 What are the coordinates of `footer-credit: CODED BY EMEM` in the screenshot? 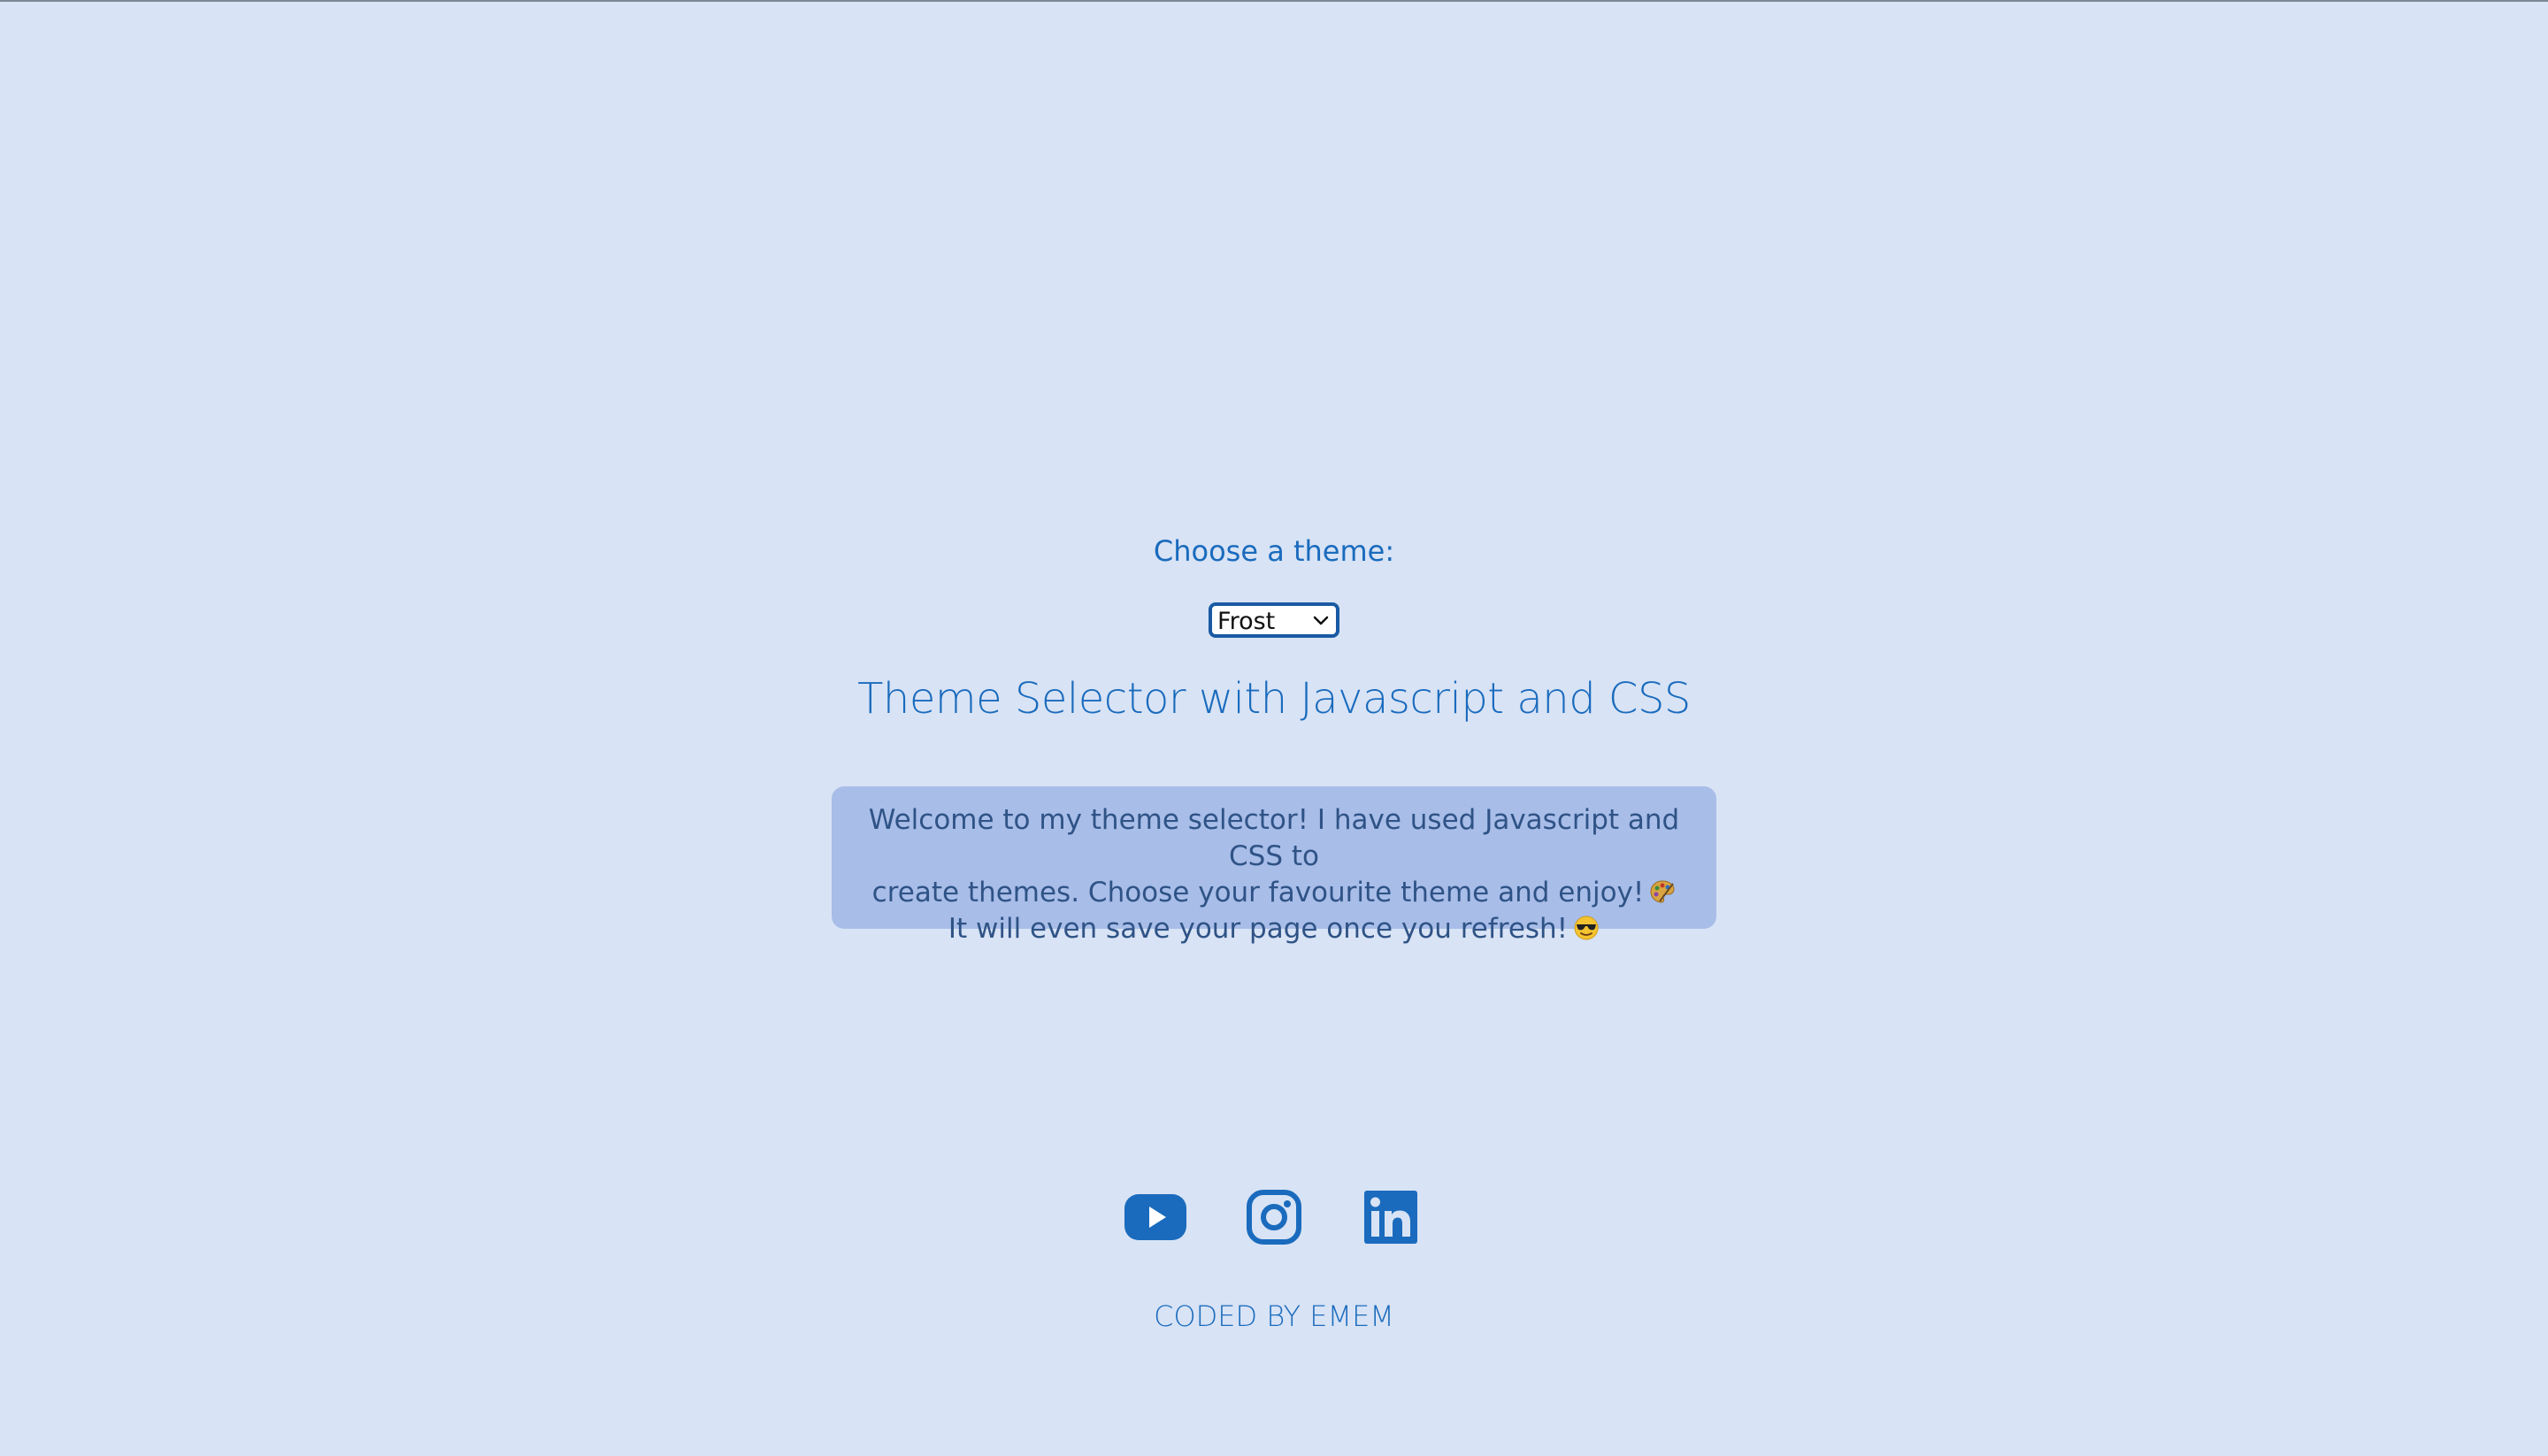 It's located at (1274, 1316).